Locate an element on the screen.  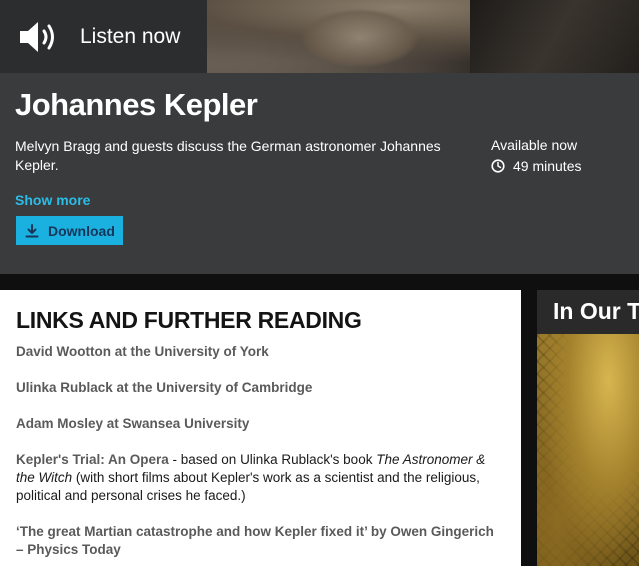
listen-now-button: Listen now is located at coordinates (103, 36).